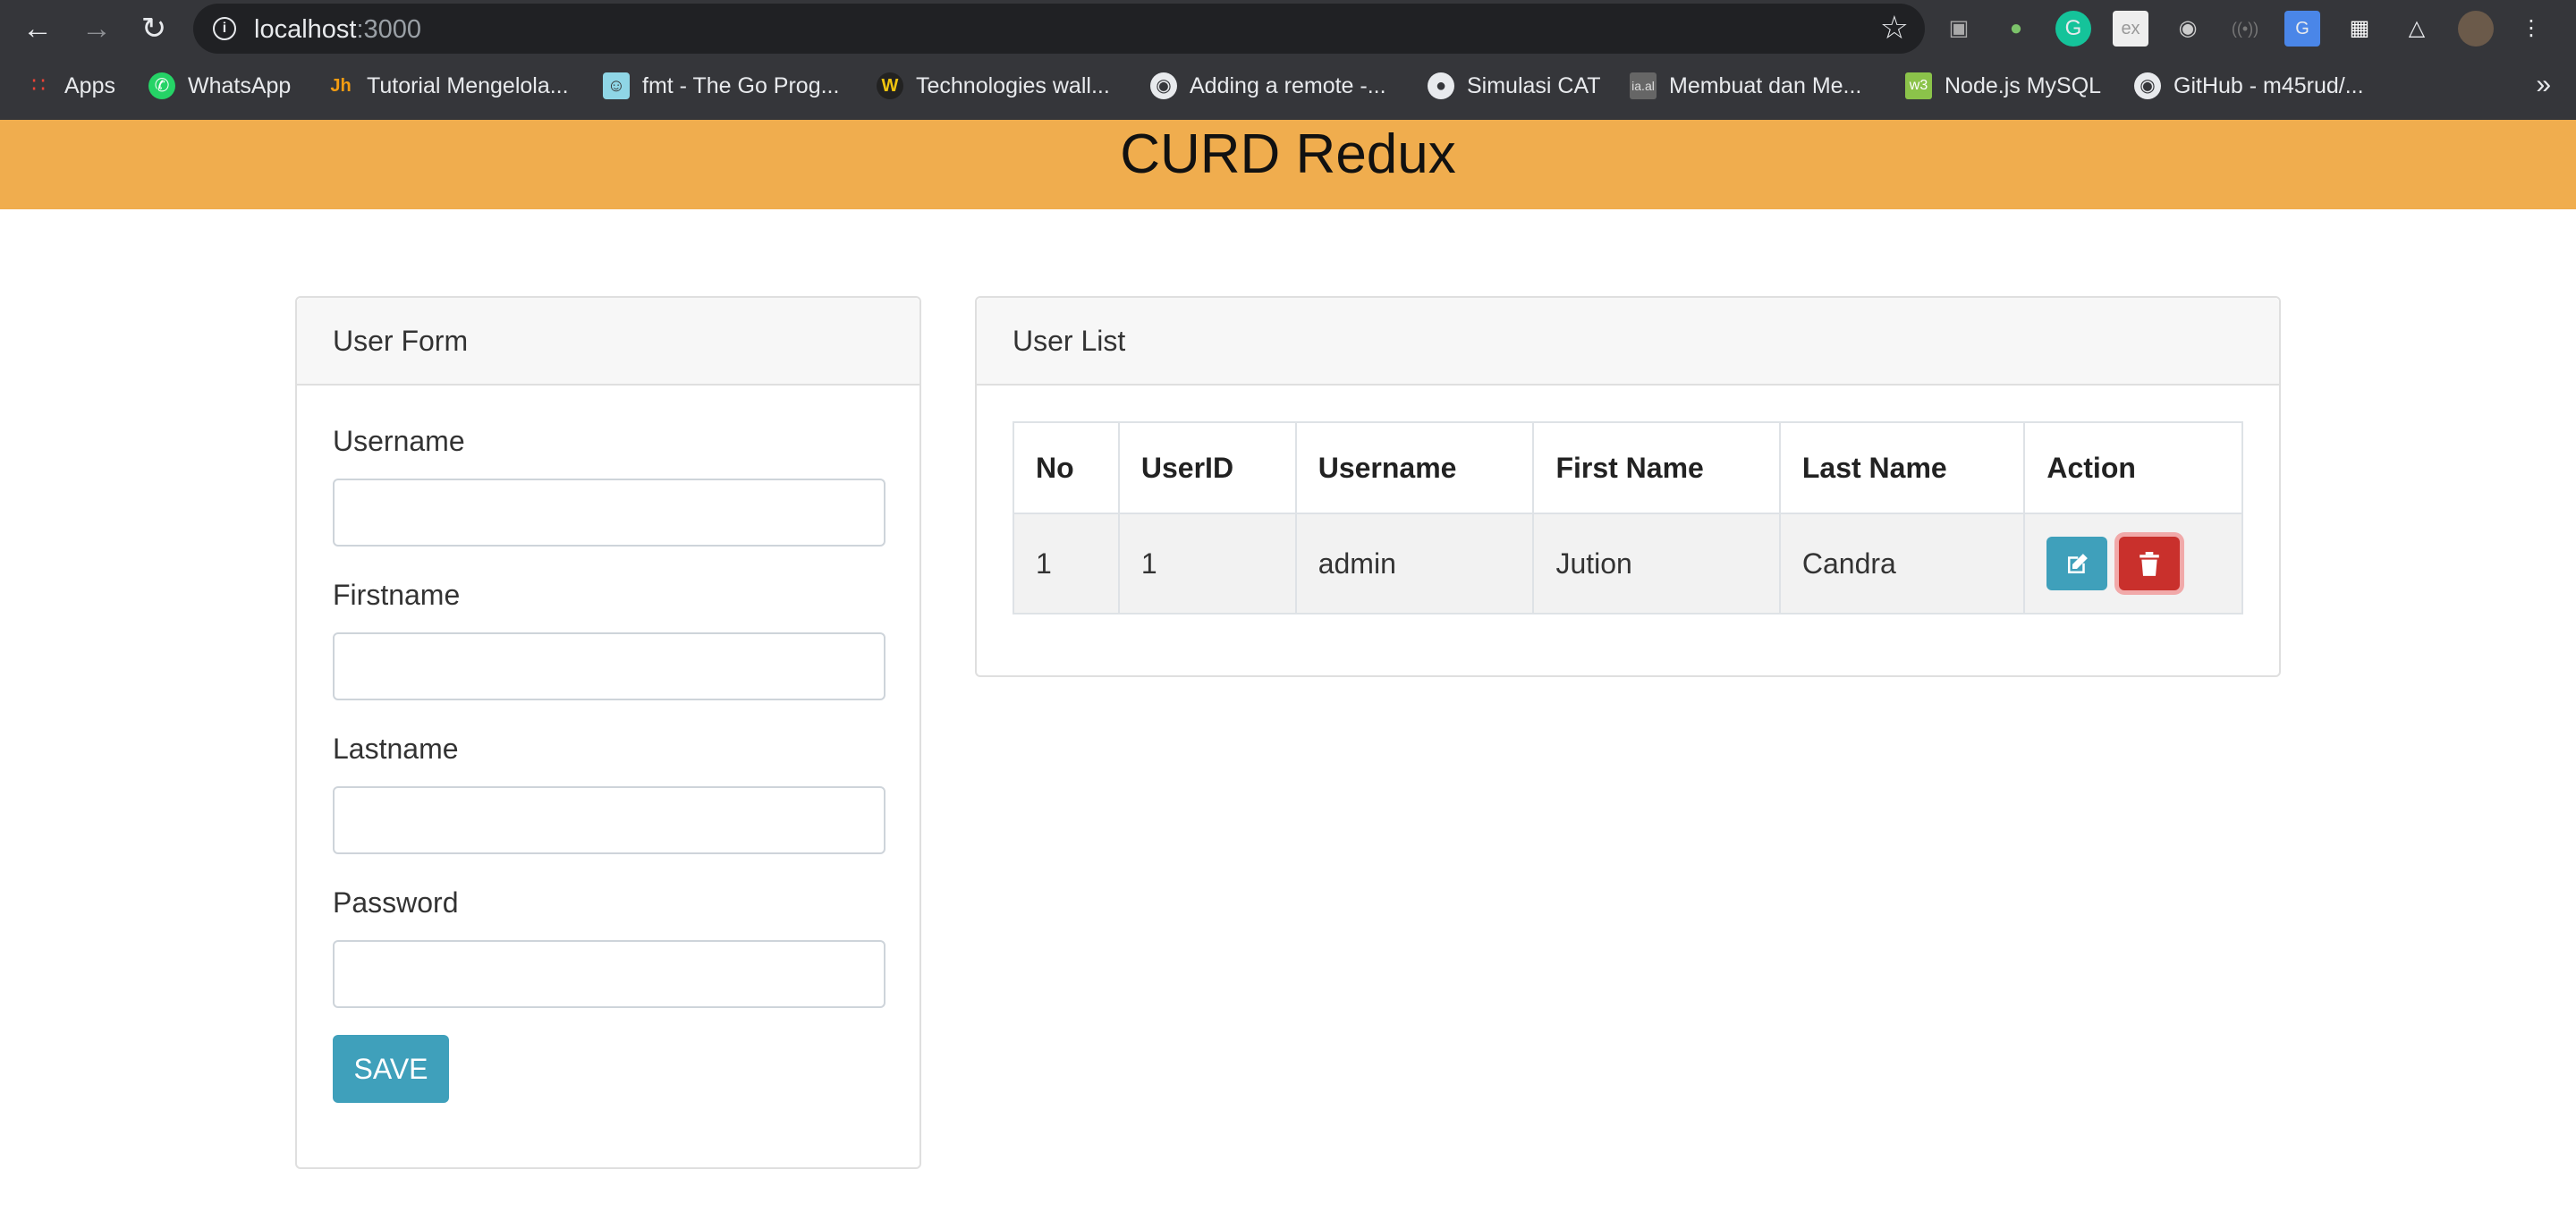 This screenshot has width=2576, height=1229. What do you see at coordinates (1514, 86) in the screenshot?
I see `bookmark-simulasi-cat: ● Simulasi CAT` at bounding box center [1514, 86].